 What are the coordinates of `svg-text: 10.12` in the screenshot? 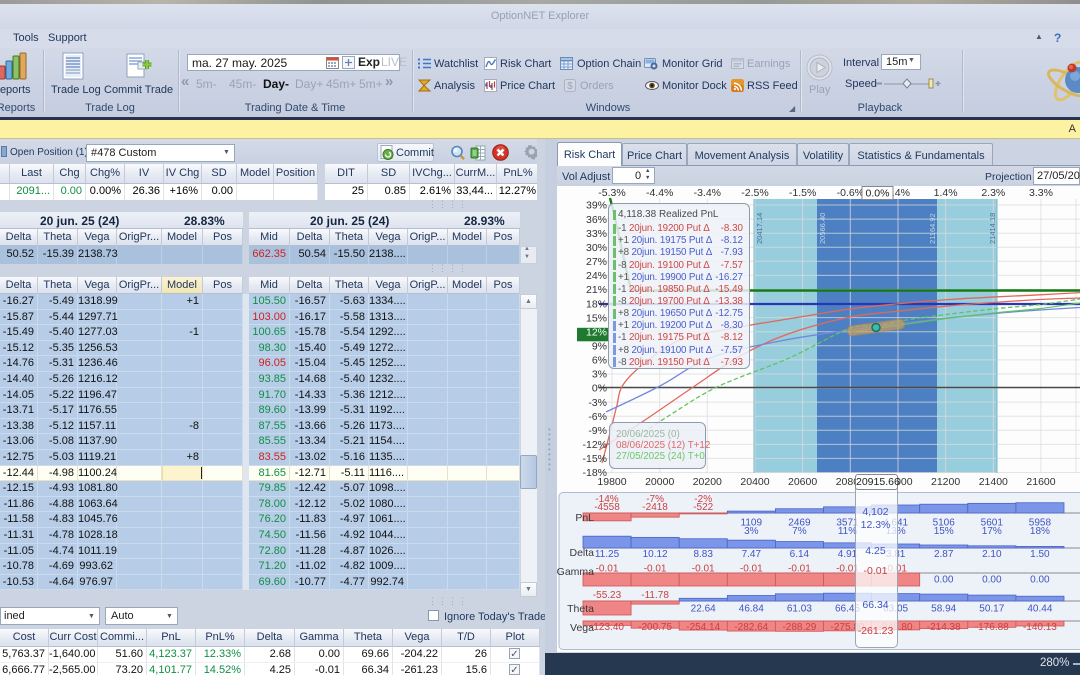 It's located at (655, 554).